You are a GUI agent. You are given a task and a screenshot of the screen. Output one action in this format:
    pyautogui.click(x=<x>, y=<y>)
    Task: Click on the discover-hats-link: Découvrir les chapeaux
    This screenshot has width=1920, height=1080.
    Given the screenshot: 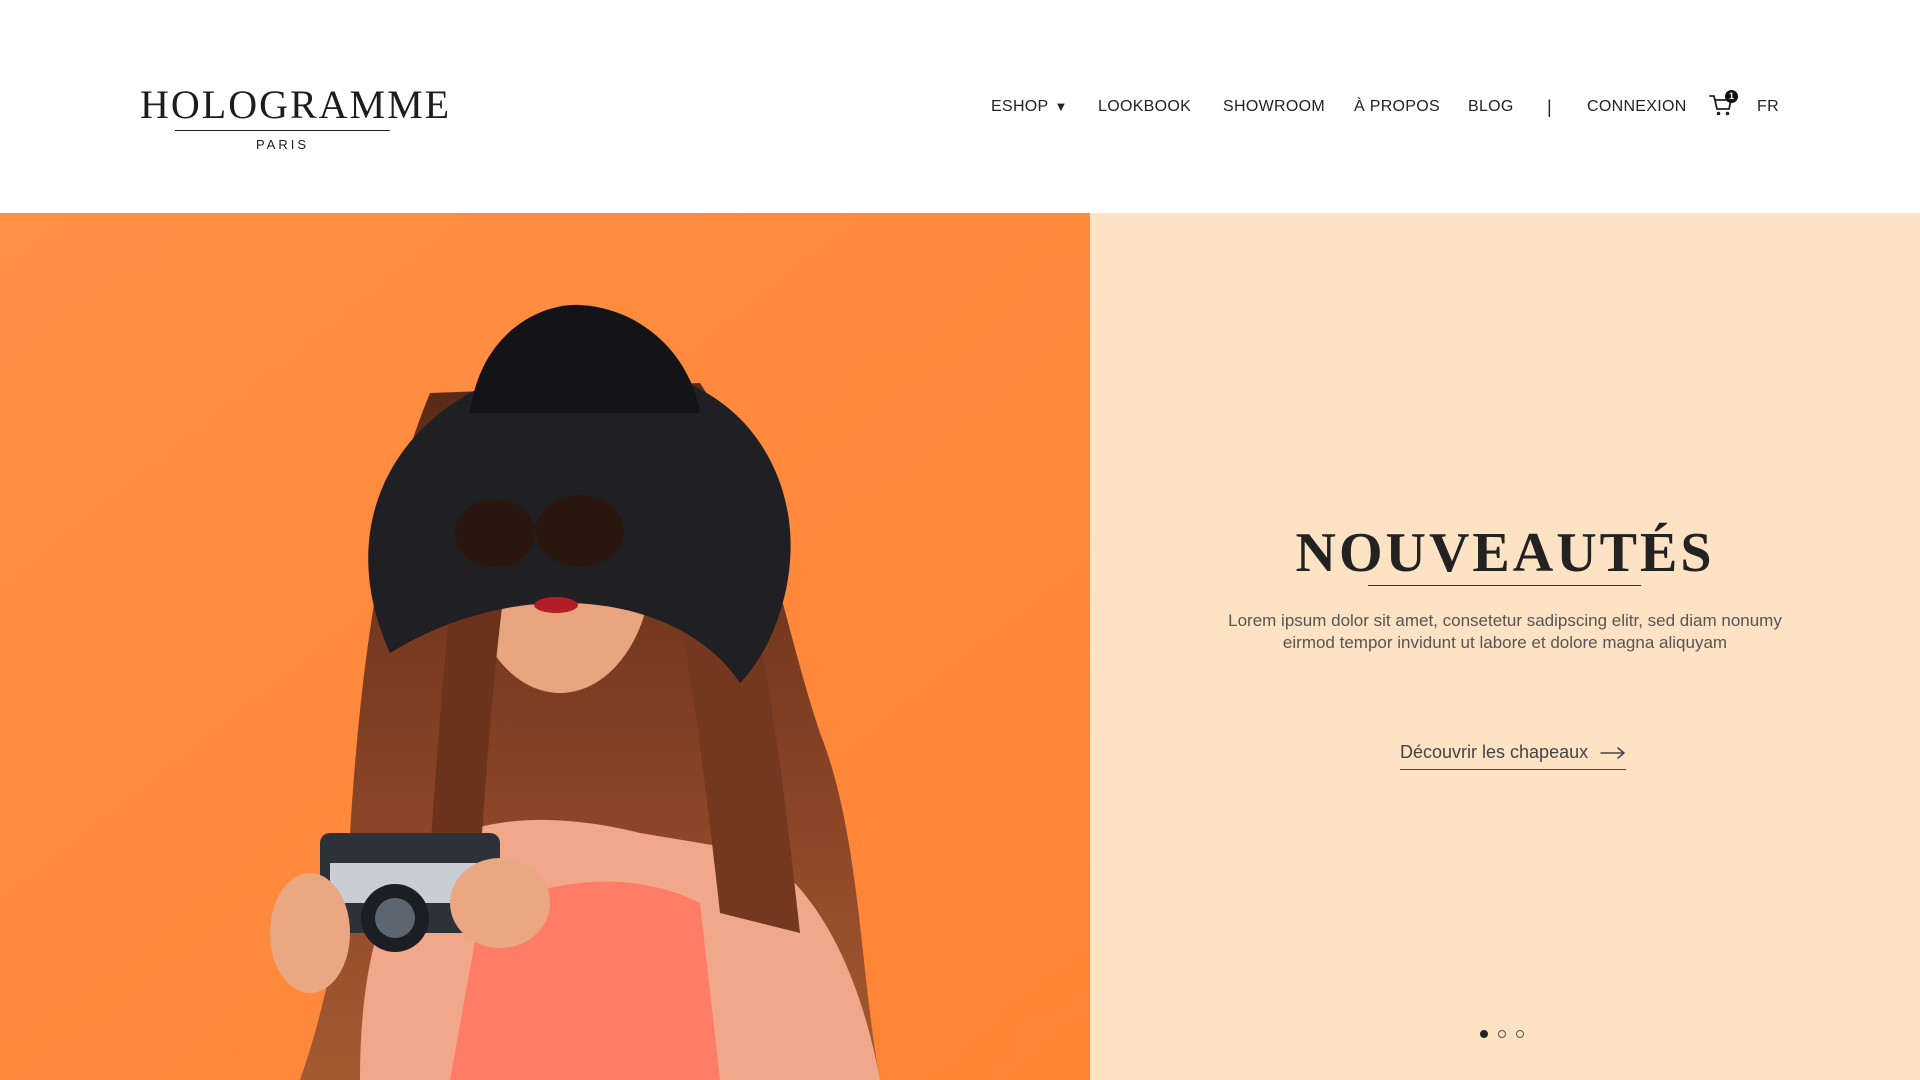 What is the action you would take?
    pyautogui.click(x=1513, y=755)
    